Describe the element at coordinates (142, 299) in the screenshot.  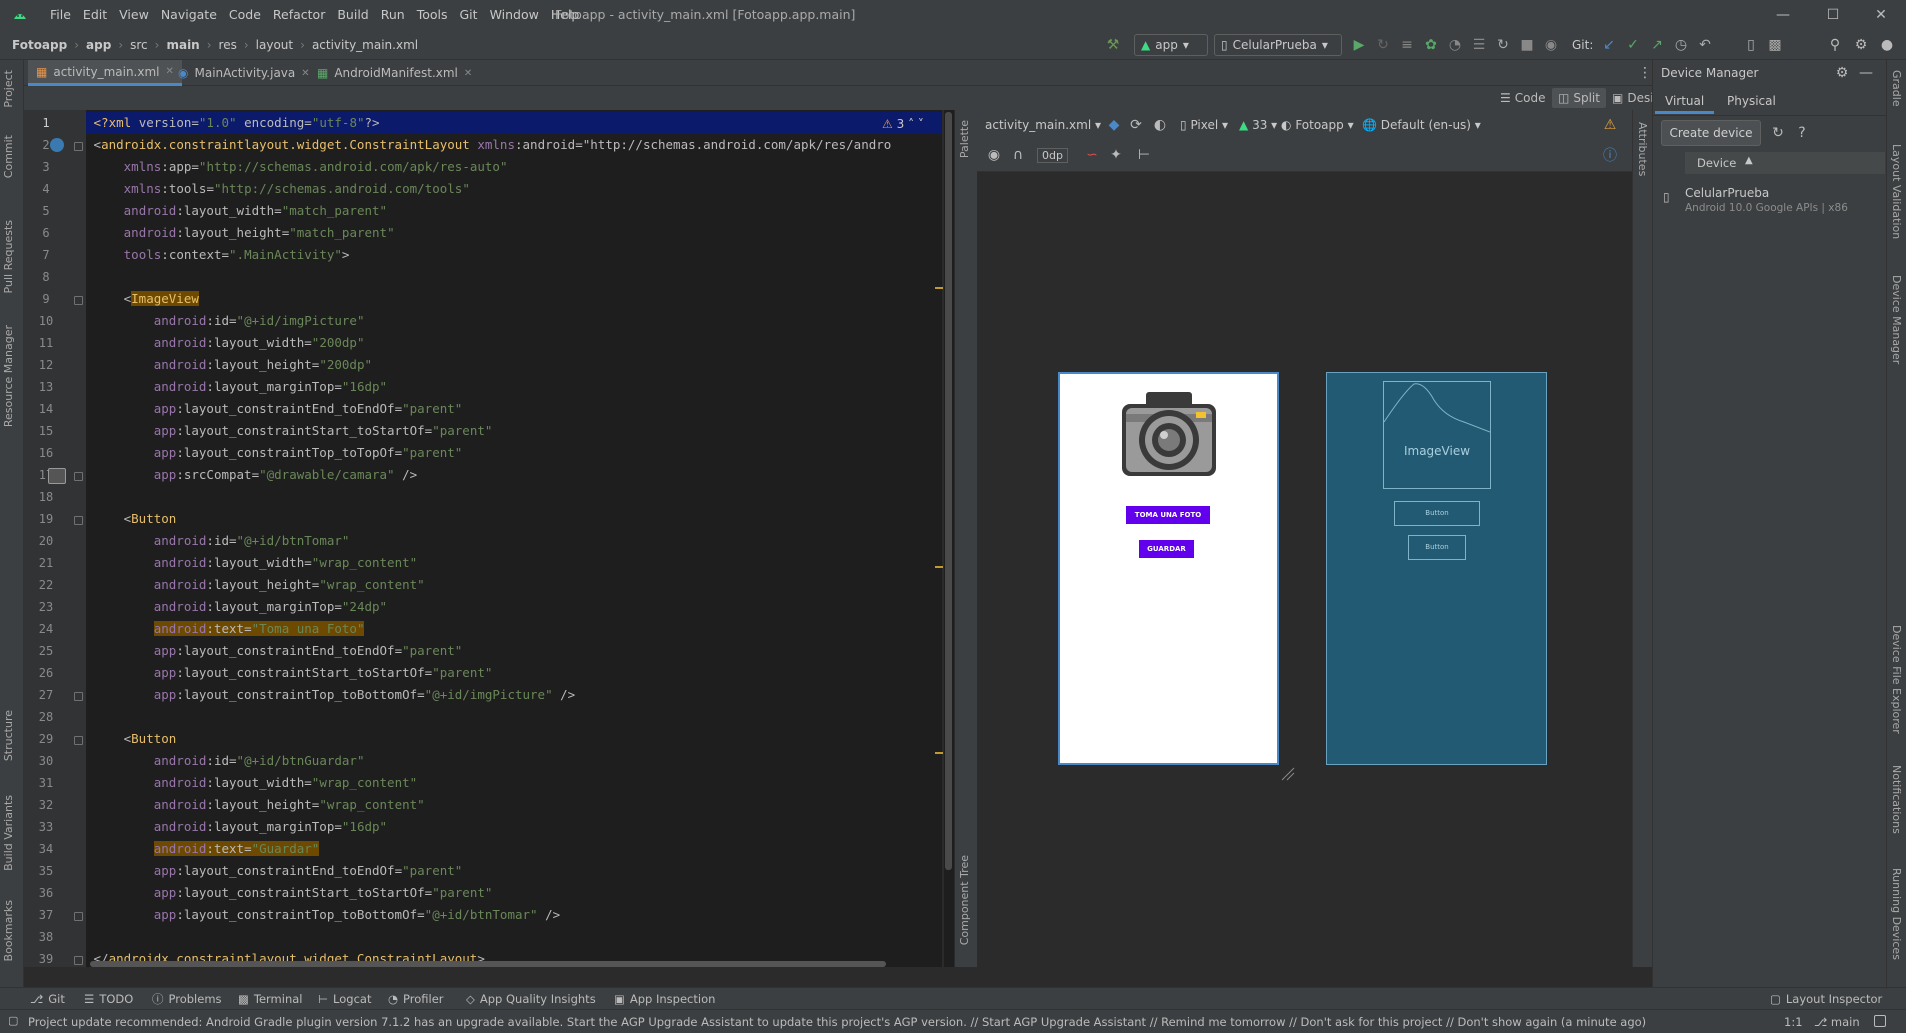
I see `code-line: <ImageView` at that location.